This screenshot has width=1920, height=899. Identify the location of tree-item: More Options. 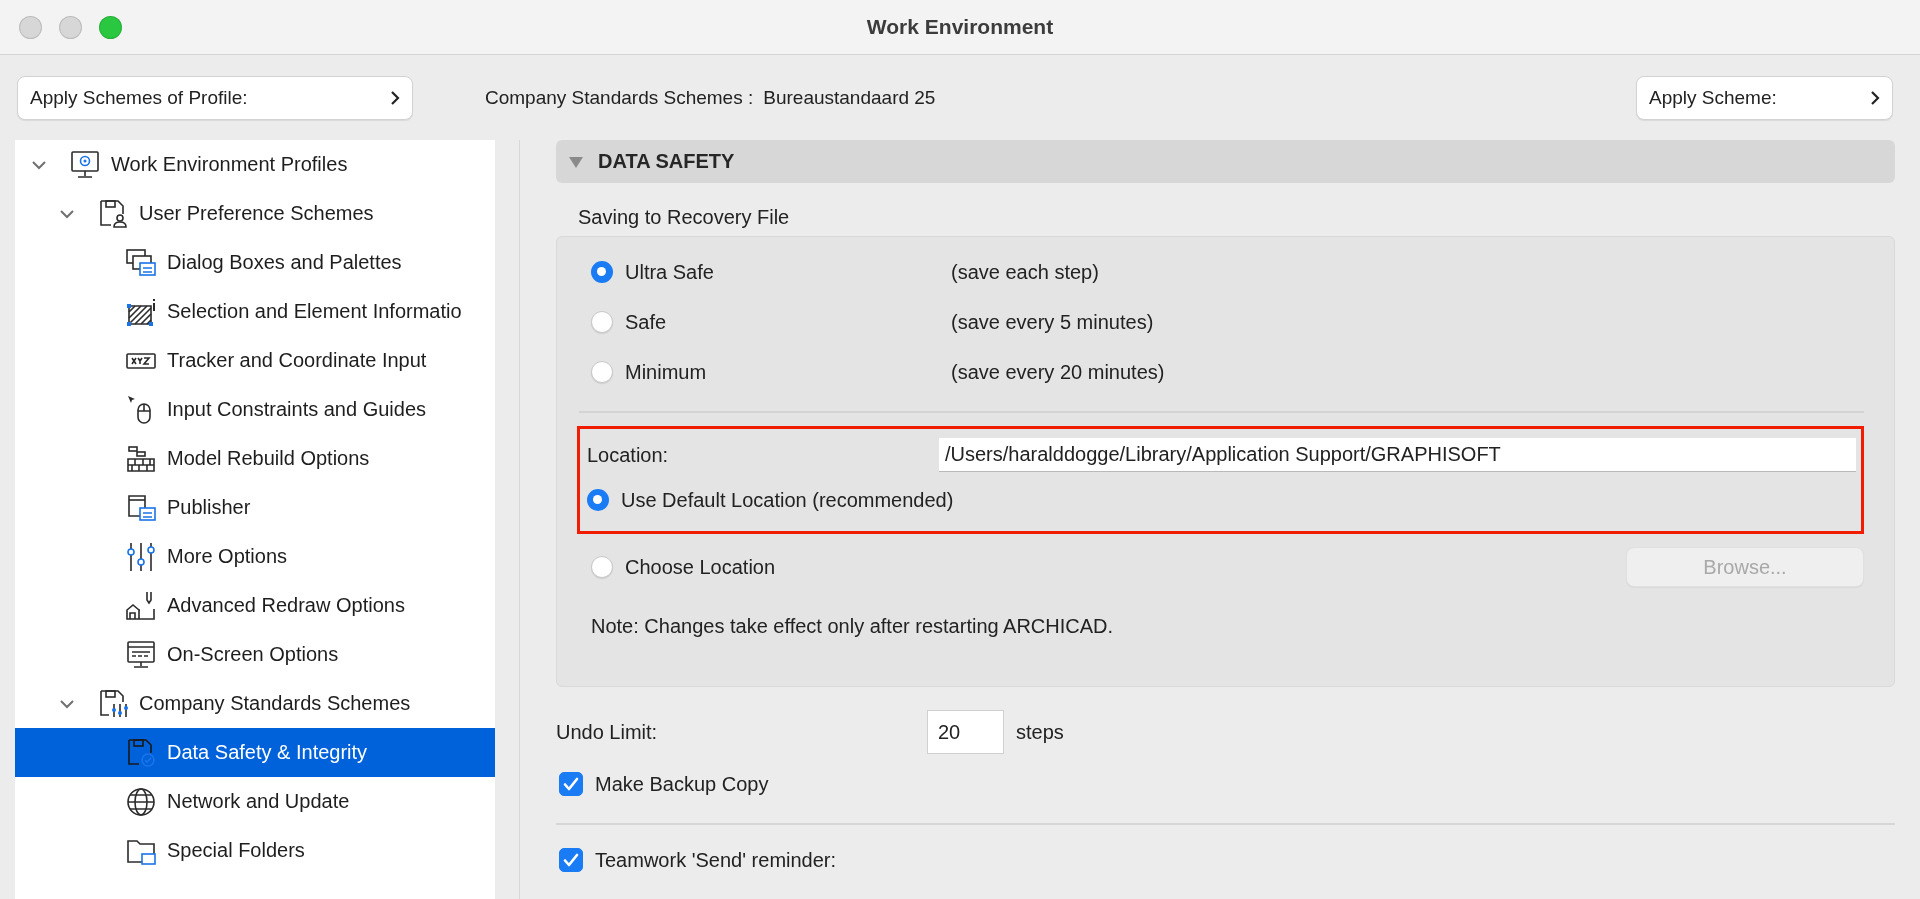
(255, 556).